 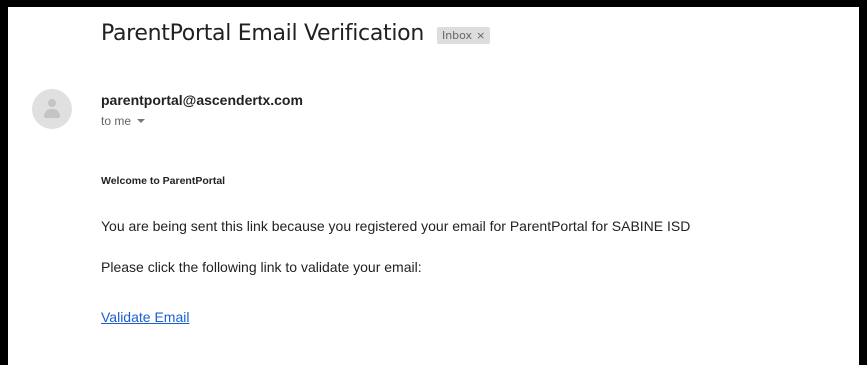 I want to click on remove-label-icon: ×, so click(x=480, y=35).